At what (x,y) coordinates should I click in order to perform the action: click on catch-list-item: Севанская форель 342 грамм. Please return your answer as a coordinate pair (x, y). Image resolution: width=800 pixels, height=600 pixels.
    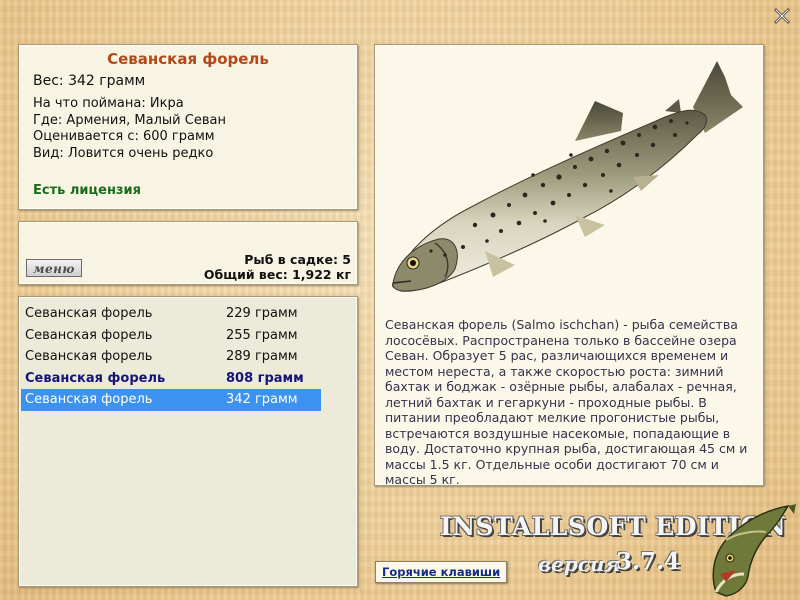
    Looking at the image, I should click on (171, 400).